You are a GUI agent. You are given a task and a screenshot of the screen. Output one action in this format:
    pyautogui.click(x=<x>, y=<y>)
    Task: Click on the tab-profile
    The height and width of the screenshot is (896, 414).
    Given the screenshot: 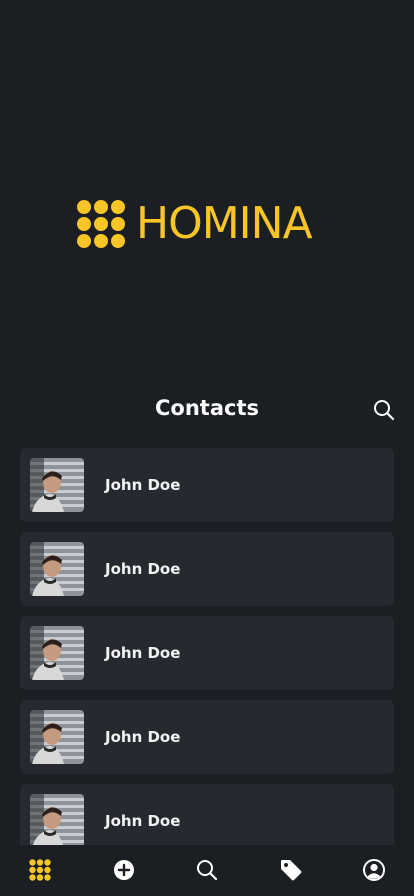 What is the action you would take?
    pyautogui.click(x=374, y=870)
    